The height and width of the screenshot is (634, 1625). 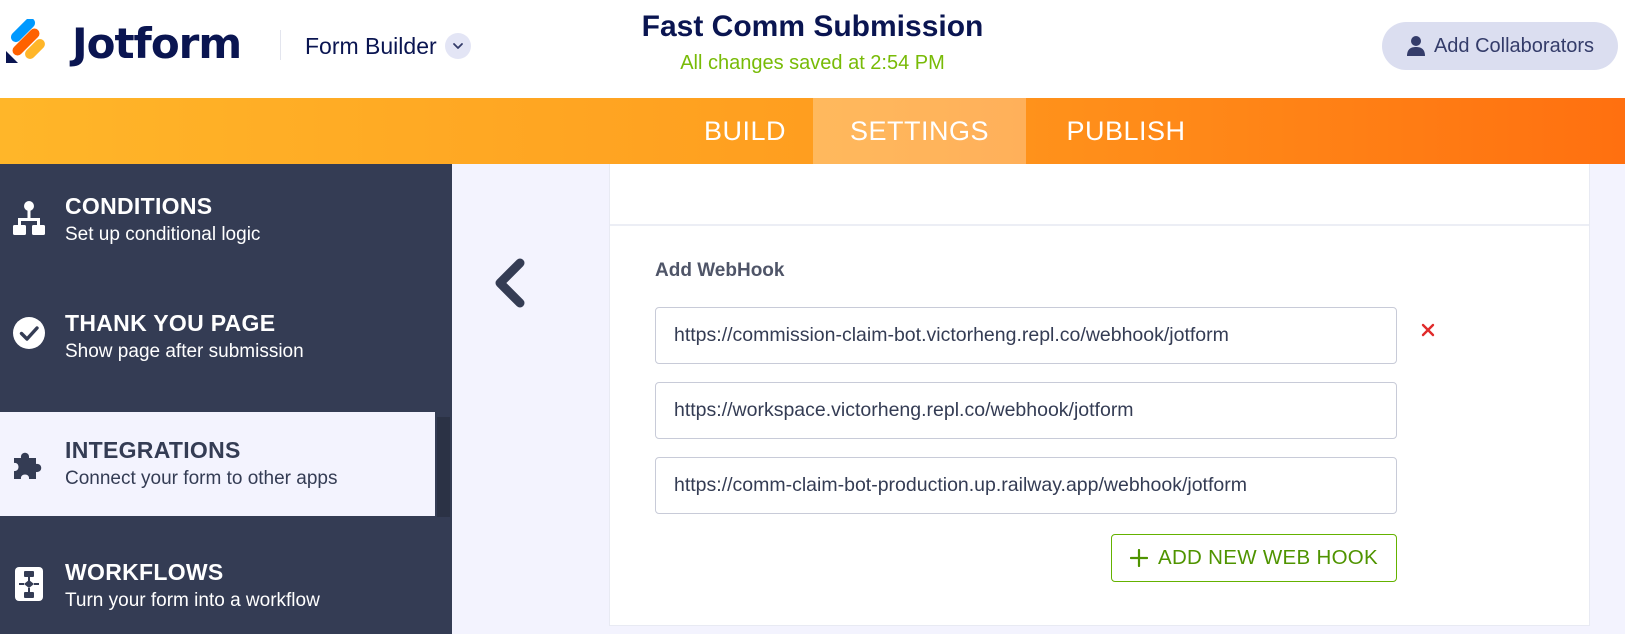 I want to click on sidebar-item-conditions: CONDITIONS Set up conditional logic, so click(x=217, y=216).